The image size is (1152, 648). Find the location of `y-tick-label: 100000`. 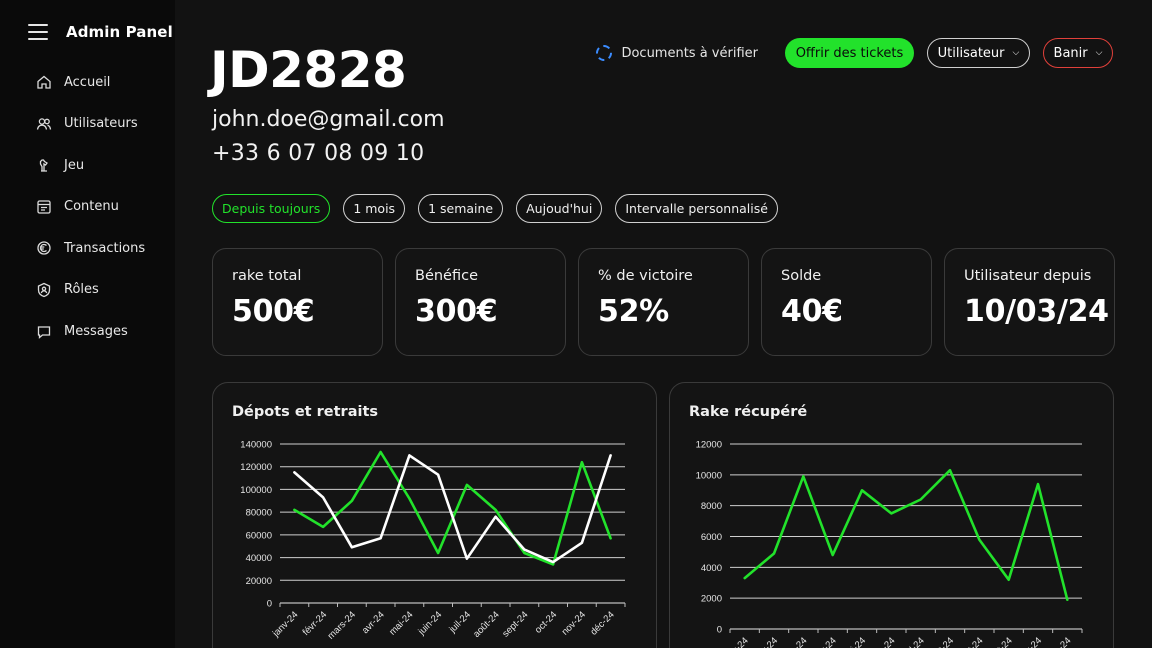

y-tick-label: 100000 is located at coordinates (256, 490).